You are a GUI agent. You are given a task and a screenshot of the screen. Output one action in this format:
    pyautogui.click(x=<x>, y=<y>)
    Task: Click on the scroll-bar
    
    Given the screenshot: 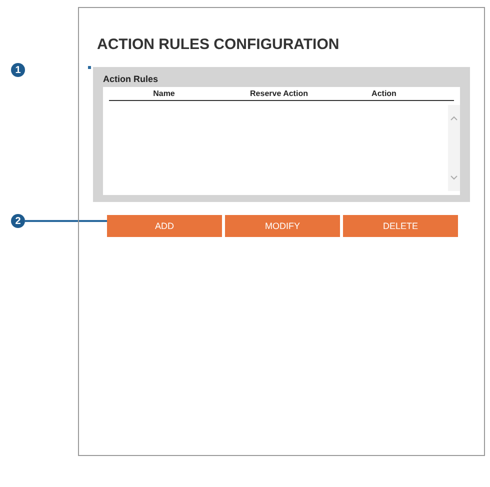 What is the action you would take?
    pyautogui.click(x=454, y=148)
    